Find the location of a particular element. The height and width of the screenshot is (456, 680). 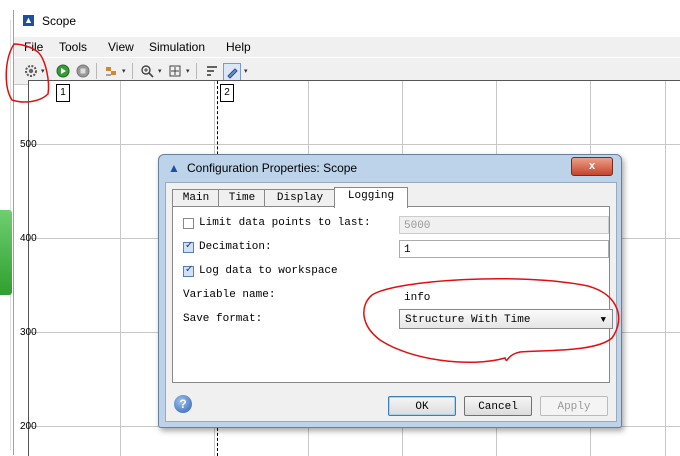

menu-bar: File Tools View Simulation Help is located at coordinates (347, 47).